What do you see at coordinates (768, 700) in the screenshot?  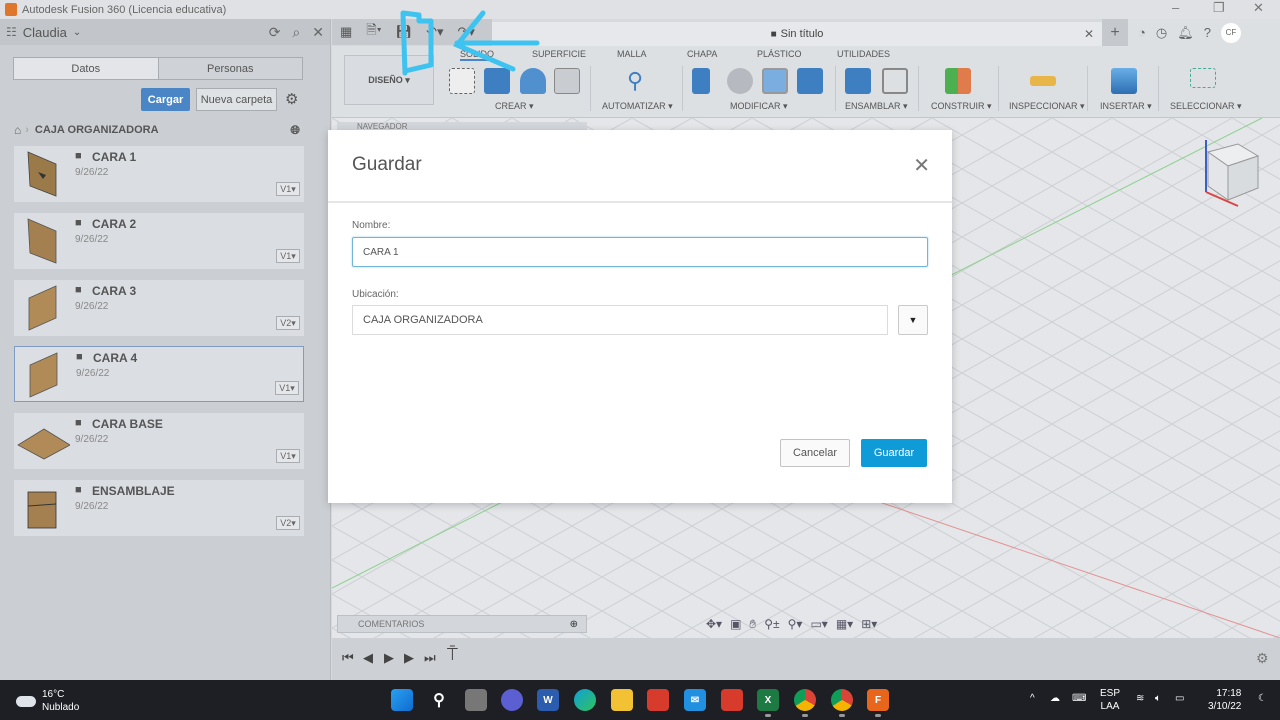 I see `excel-icon: X` at bounding box center [768, 700].